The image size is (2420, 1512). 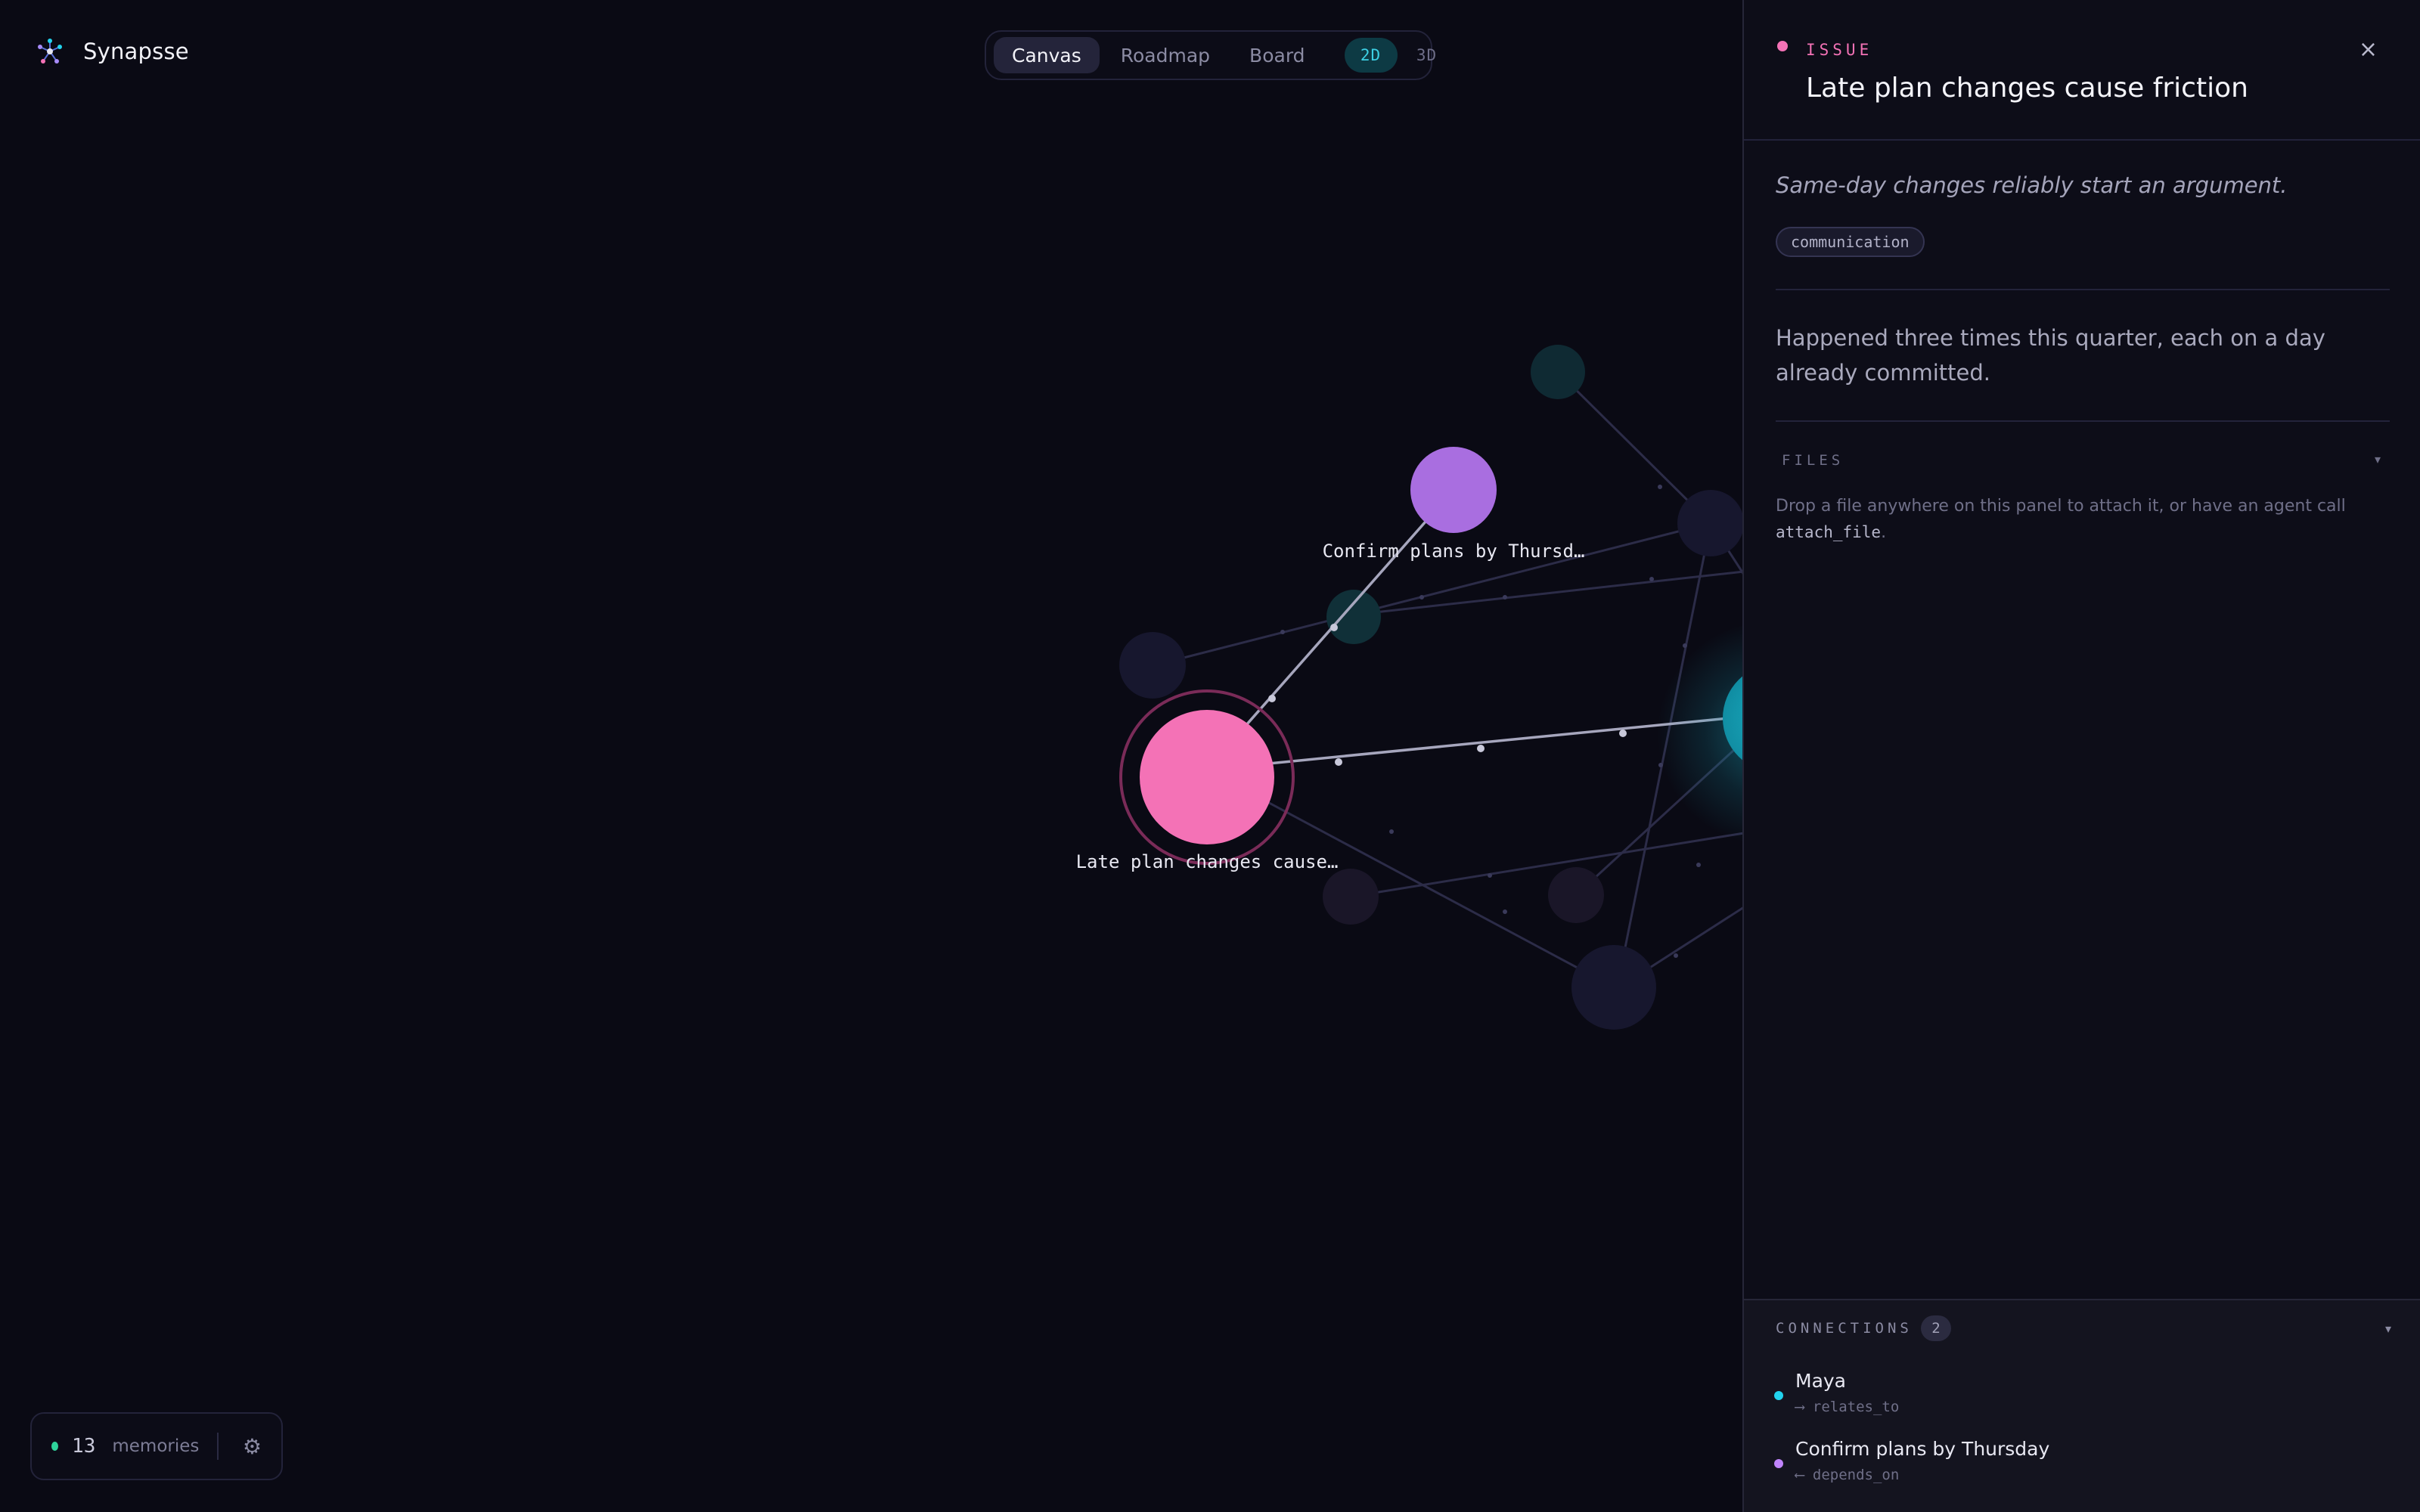 What do you see at coordinates (2082, 70) in the screenshot?
I see `panel-header: ISSUE Late plan changes cause friction ×` at bounding box center [2082, 70].